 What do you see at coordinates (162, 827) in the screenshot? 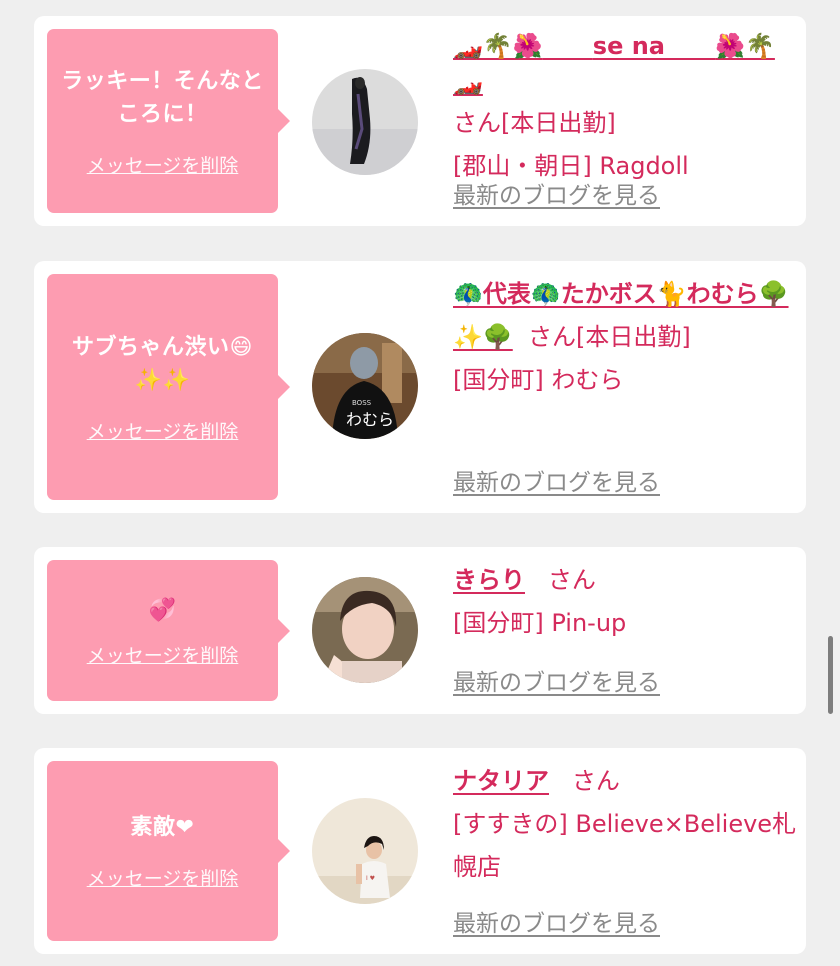
I see `message-text: 素敵❤` at bounding box center [162, 827].